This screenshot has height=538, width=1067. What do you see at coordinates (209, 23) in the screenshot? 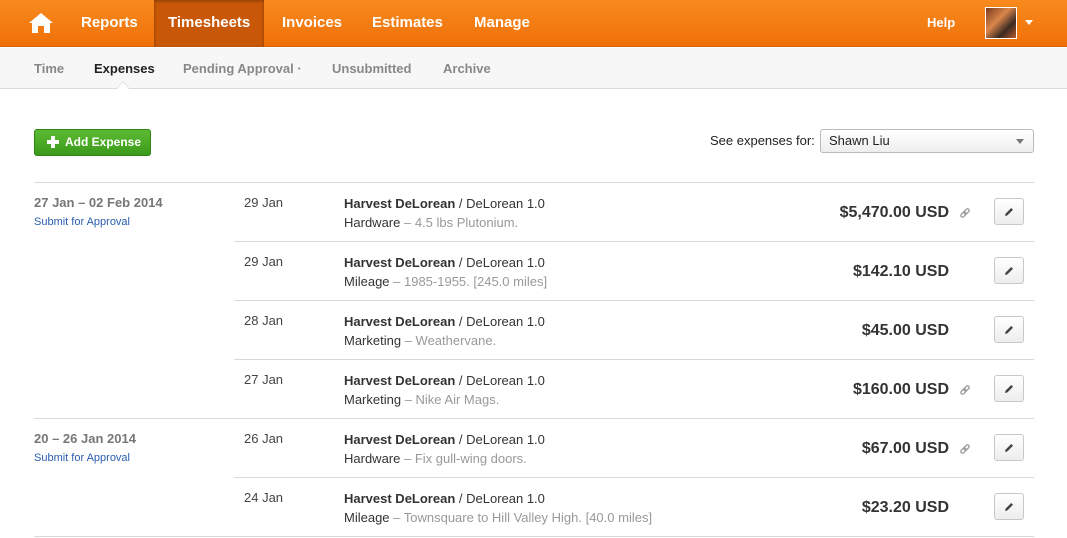
I see `nav-timesheets: Timesheets` at bounding box center [209, 23].